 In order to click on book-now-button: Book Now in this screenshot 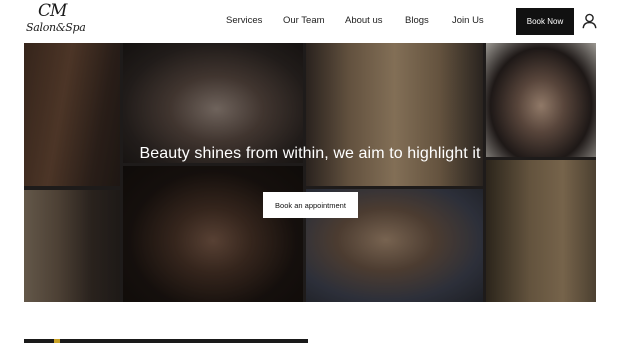, I will do `click(545, 21)`.